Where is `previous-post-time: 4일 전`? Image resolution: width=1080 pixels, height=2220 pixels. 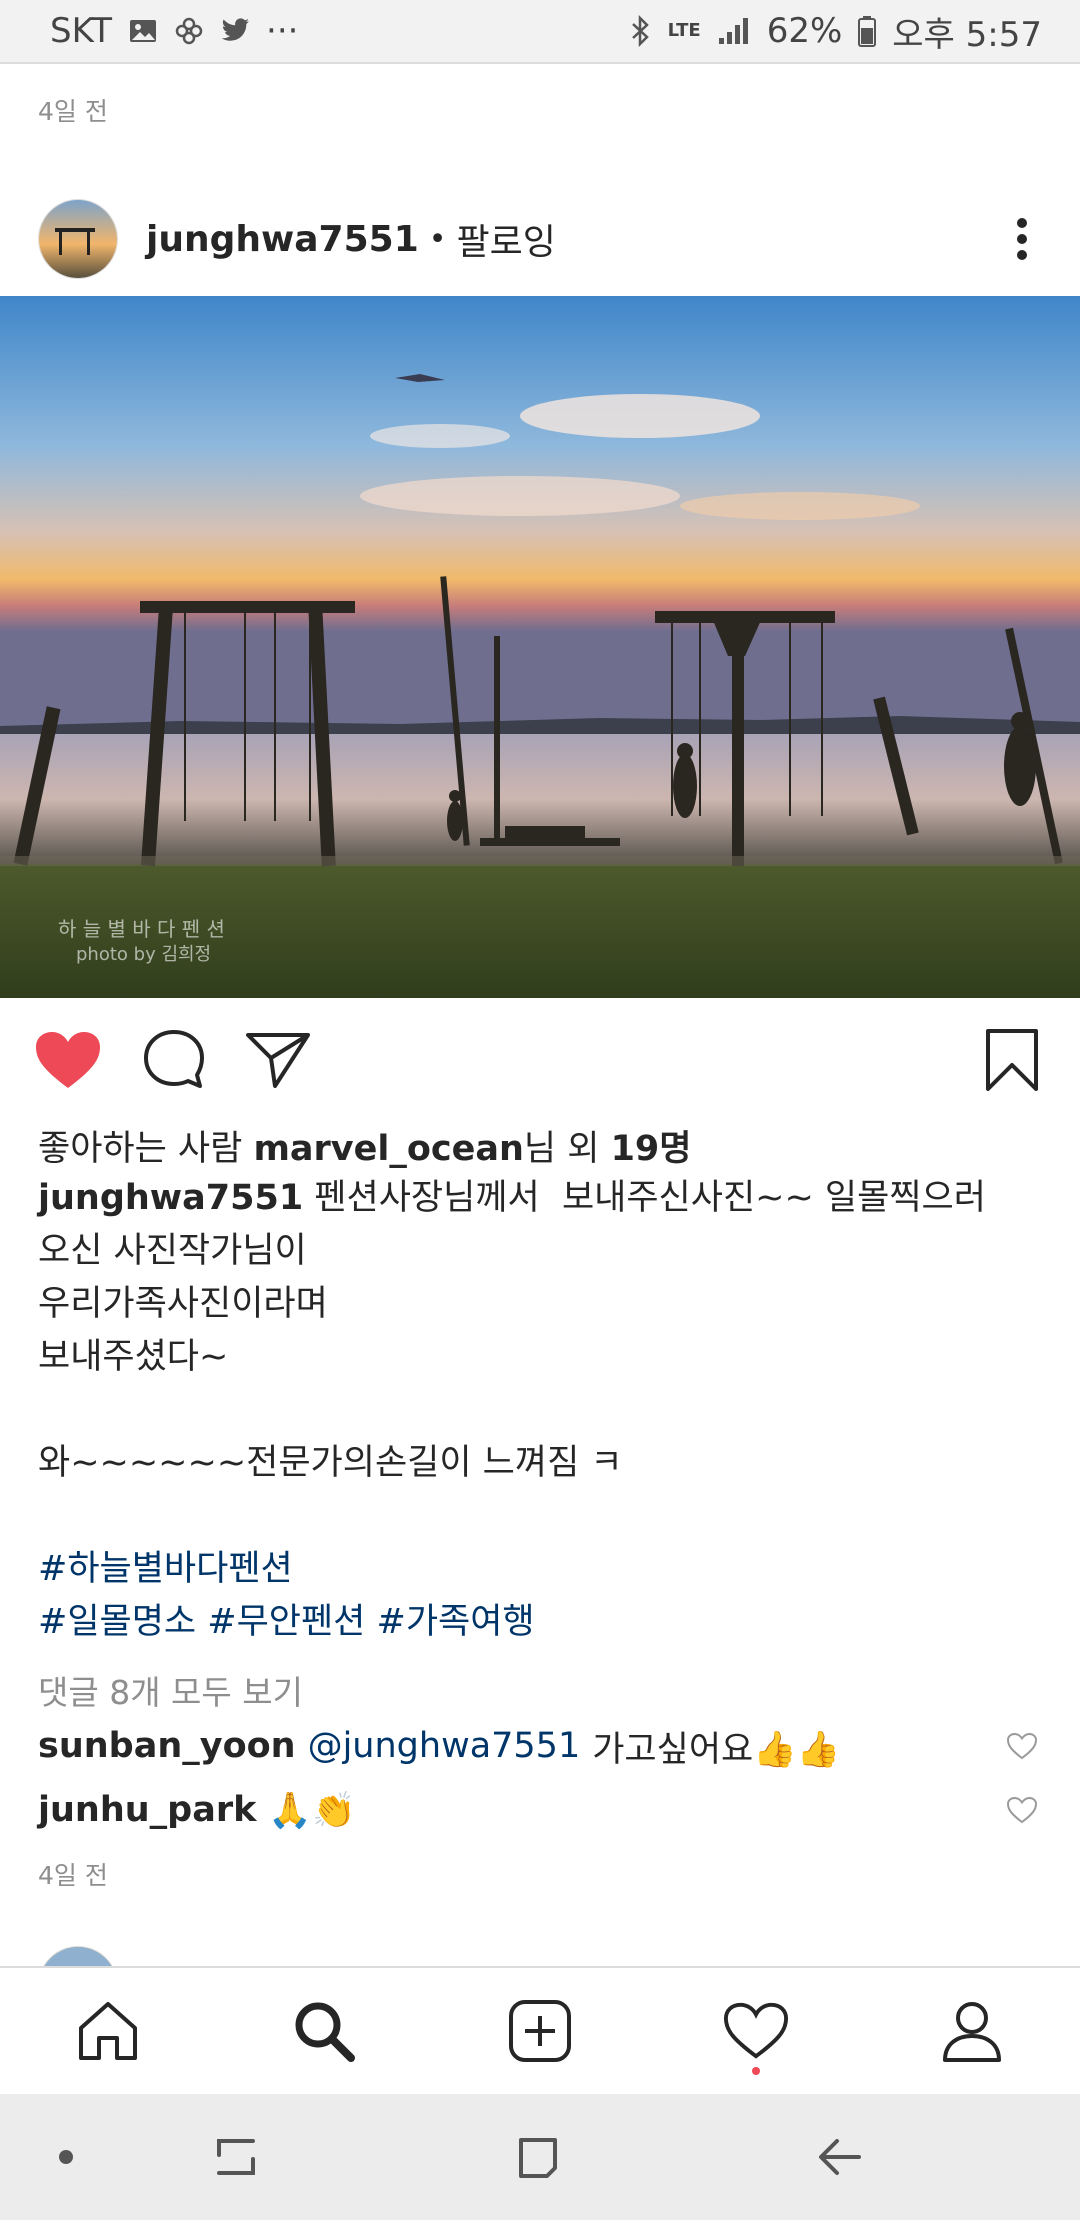
previous-post-time: 4일 전 is located at coordinates (73, 111).